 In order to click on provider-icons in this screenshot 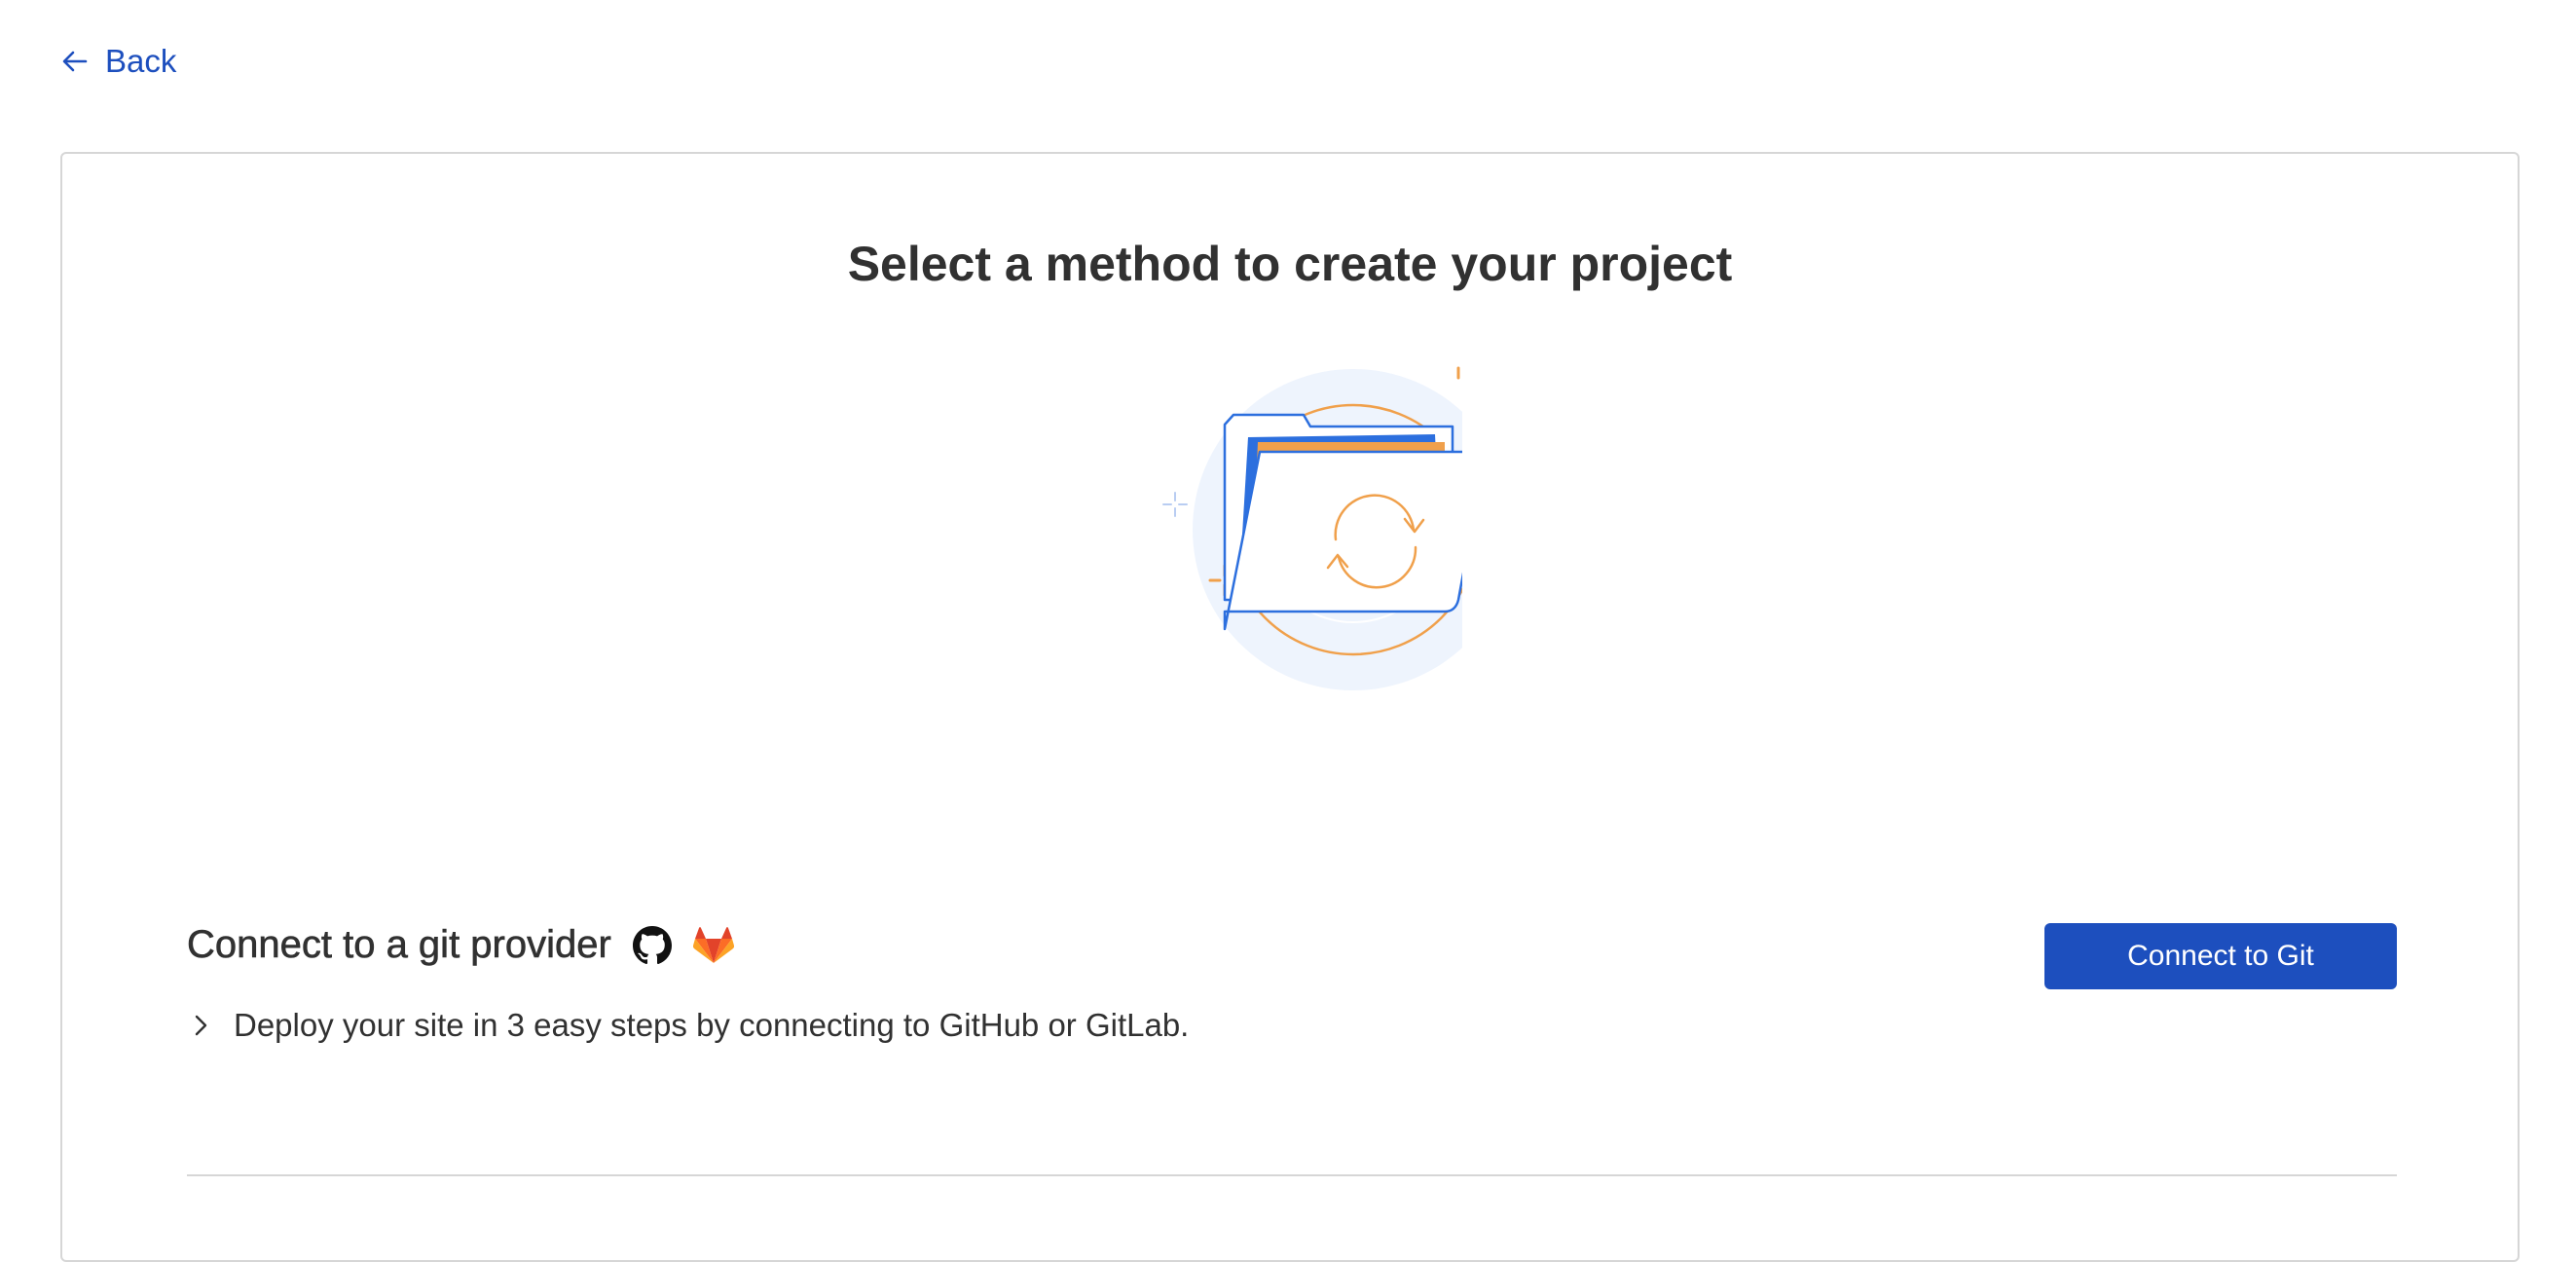, I will do `click(683, 945)`.